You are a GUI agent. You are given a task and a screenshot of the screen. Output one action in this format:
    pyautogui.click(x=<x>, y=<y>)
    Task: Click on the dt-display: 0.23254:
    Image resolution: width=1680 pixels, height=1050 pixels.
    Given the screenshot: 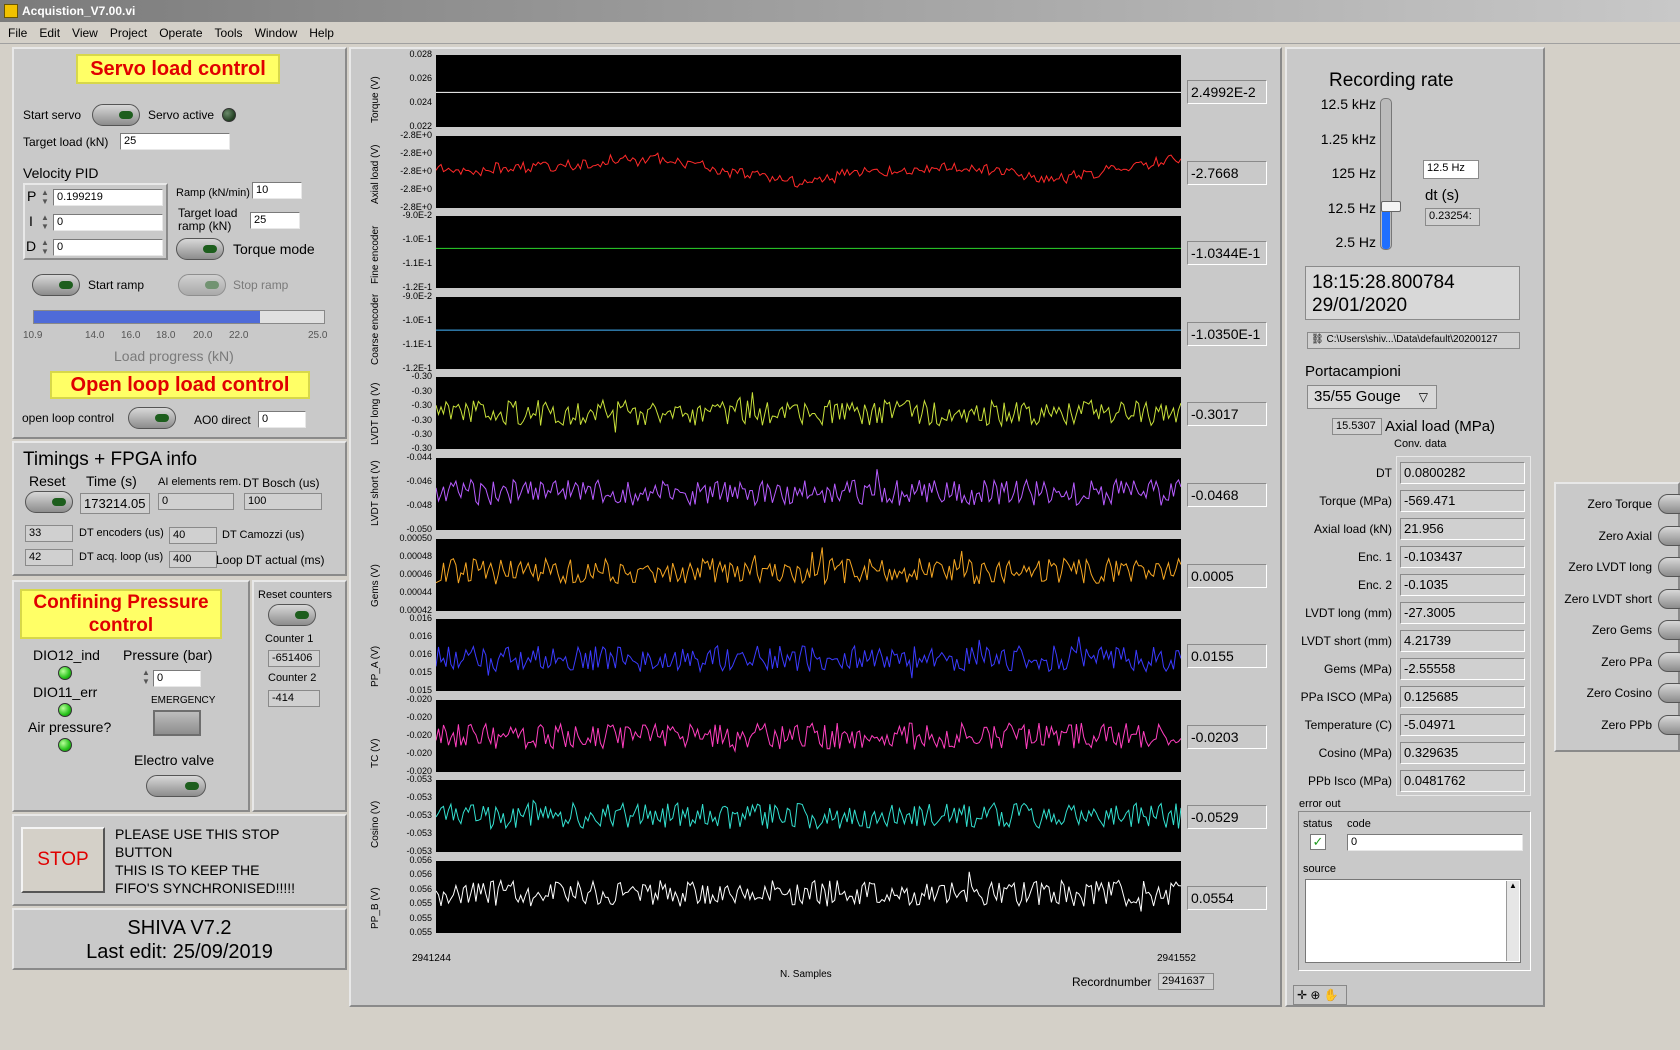 What is the action you would take?
    pyautogui.click(x=1452, y=217)
    